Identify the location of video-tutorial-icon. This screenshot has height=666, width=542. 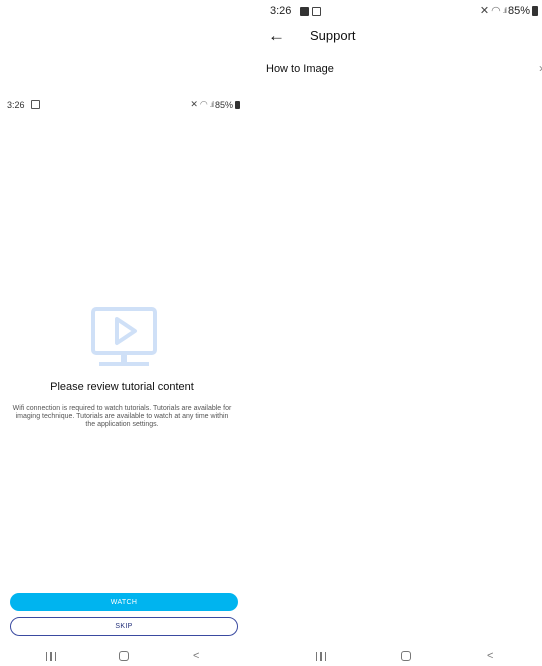
(124, 336).